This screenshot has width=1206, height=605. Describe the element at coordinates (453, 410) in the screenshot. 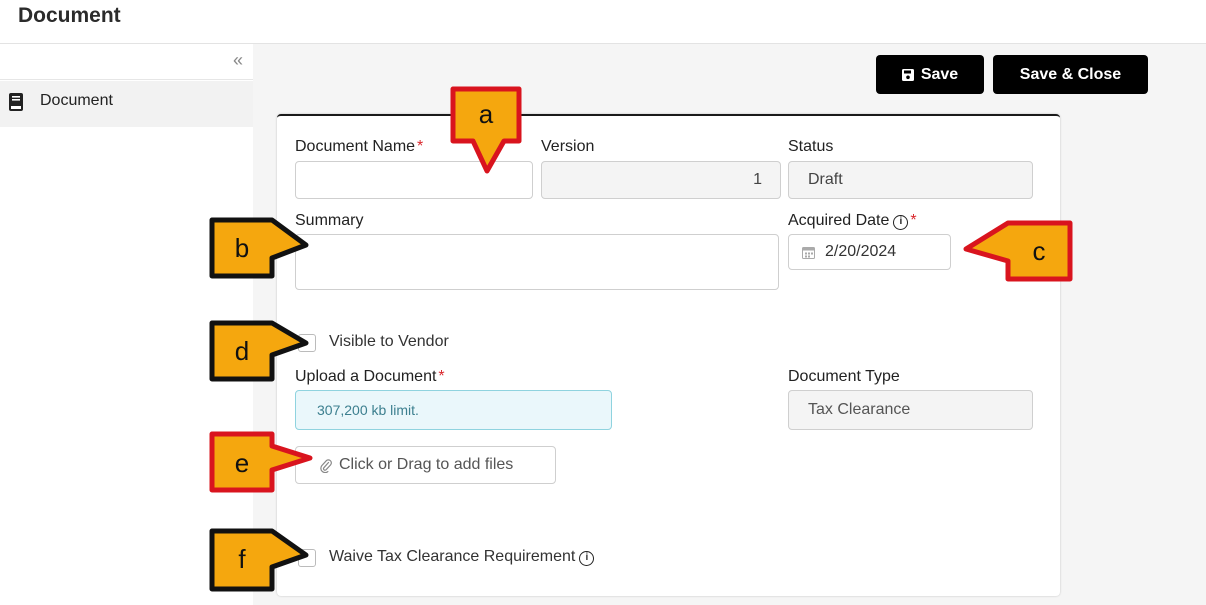

I see `upload-limit-info: 307,200 kb limit.` at that location.